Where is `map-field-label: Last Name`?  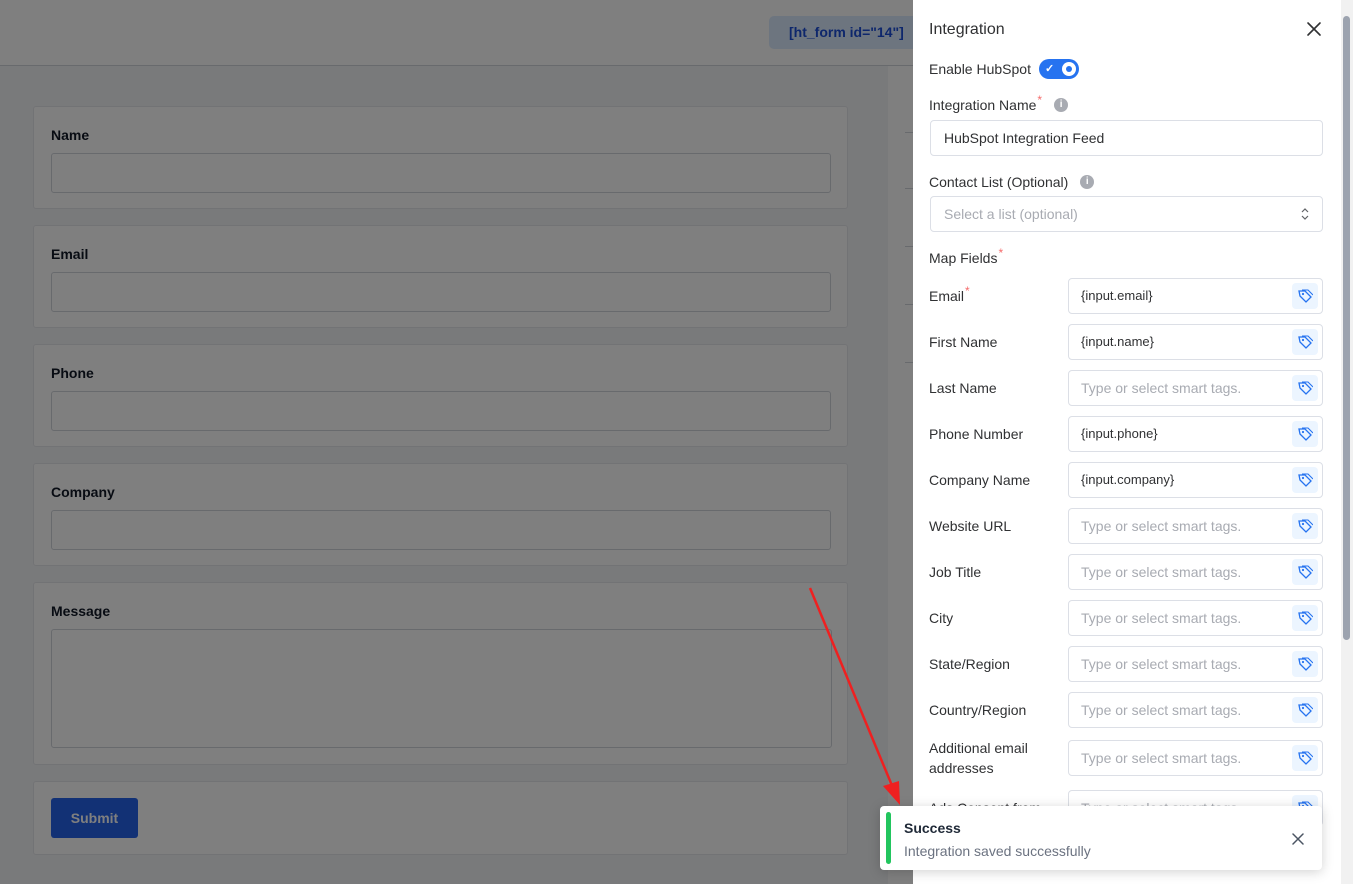
map-field-label: Last Name is located at coordinates (963, 388).